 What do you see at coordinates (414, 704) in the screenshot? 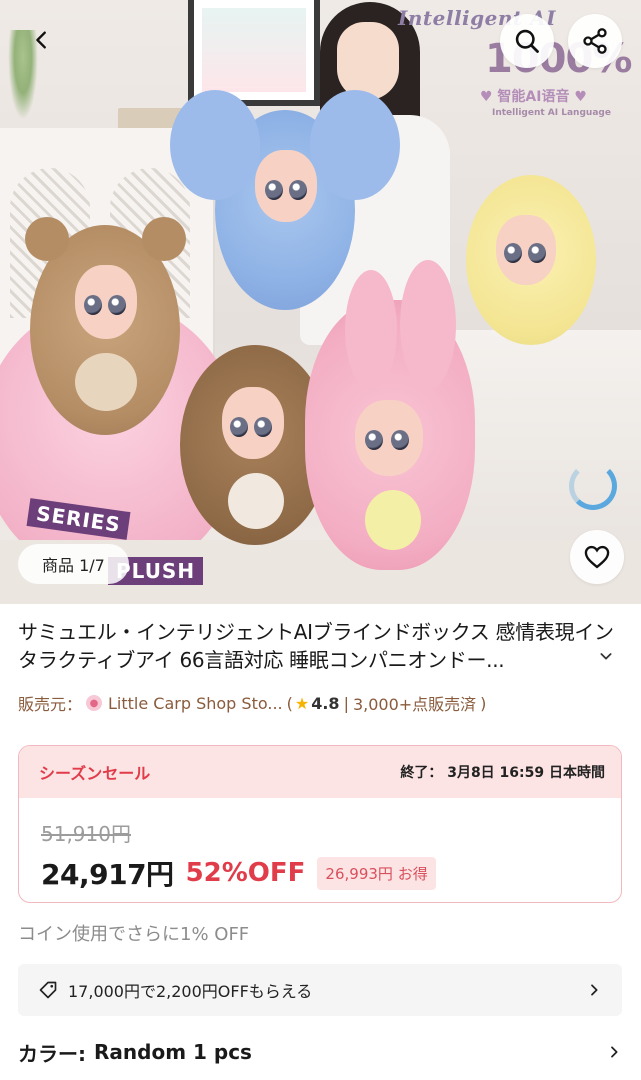
I see `sold-count: 3,000+点販売済` at bounding box center [414, 704].